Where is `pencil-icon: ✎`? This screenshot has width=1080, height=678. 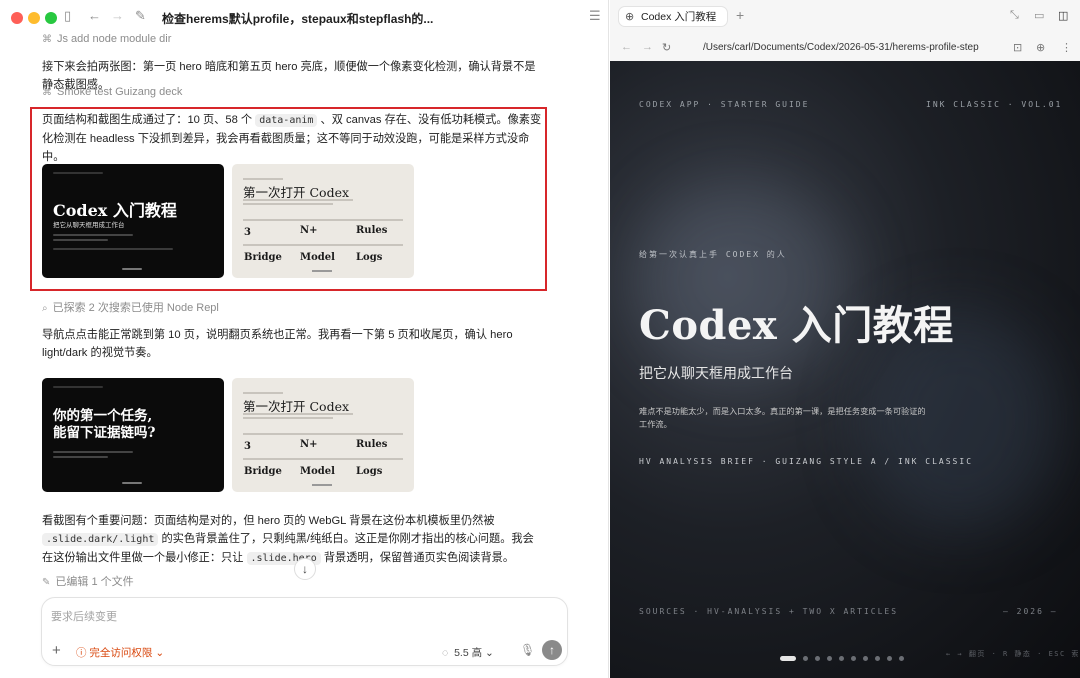
pencil-icon: ✎ is located at coordinates (46, 582).